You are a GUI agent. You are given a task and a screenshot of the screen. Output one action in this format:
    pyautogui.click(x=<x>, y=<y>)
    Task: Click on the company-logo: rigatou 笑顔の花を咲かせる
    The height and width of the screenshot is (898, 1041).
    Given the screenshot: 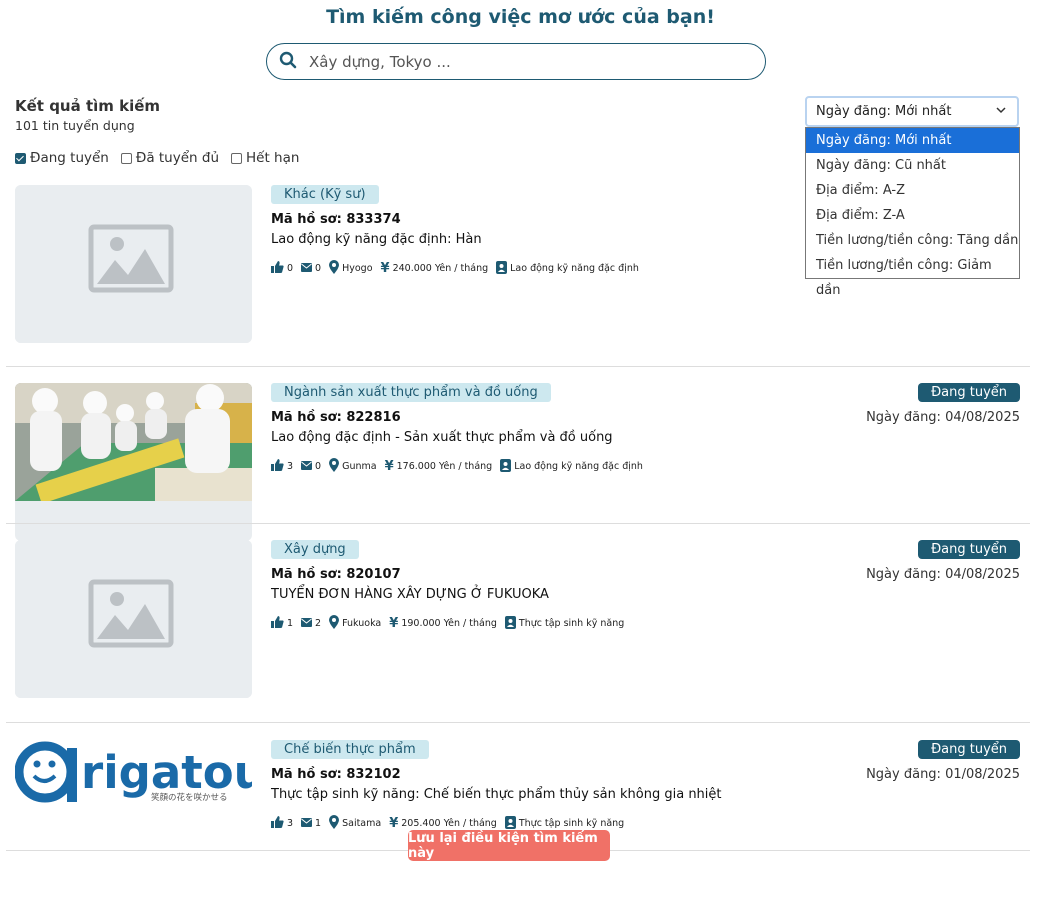 What is the action you would take?
    pyautogui.click(x=133, y=774)
    